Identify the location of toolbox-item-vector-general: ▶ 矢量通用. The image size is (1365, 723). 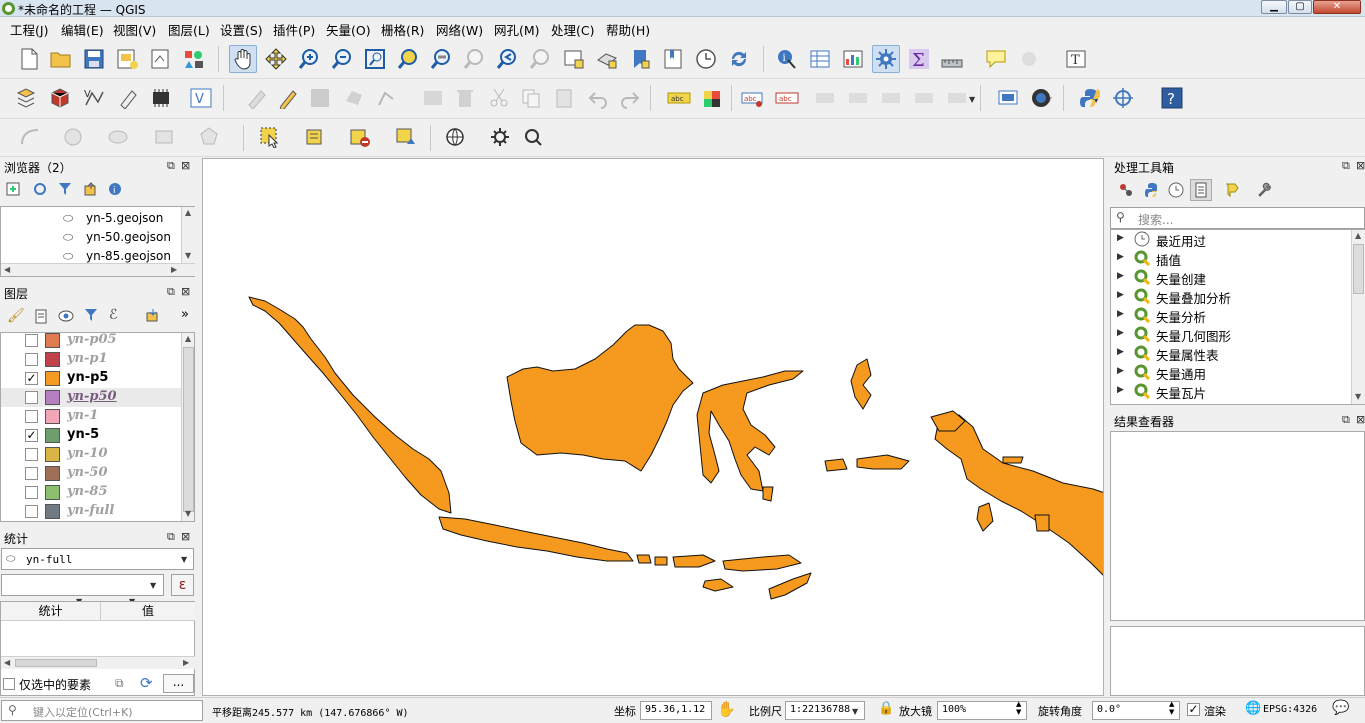
(1232, 372).